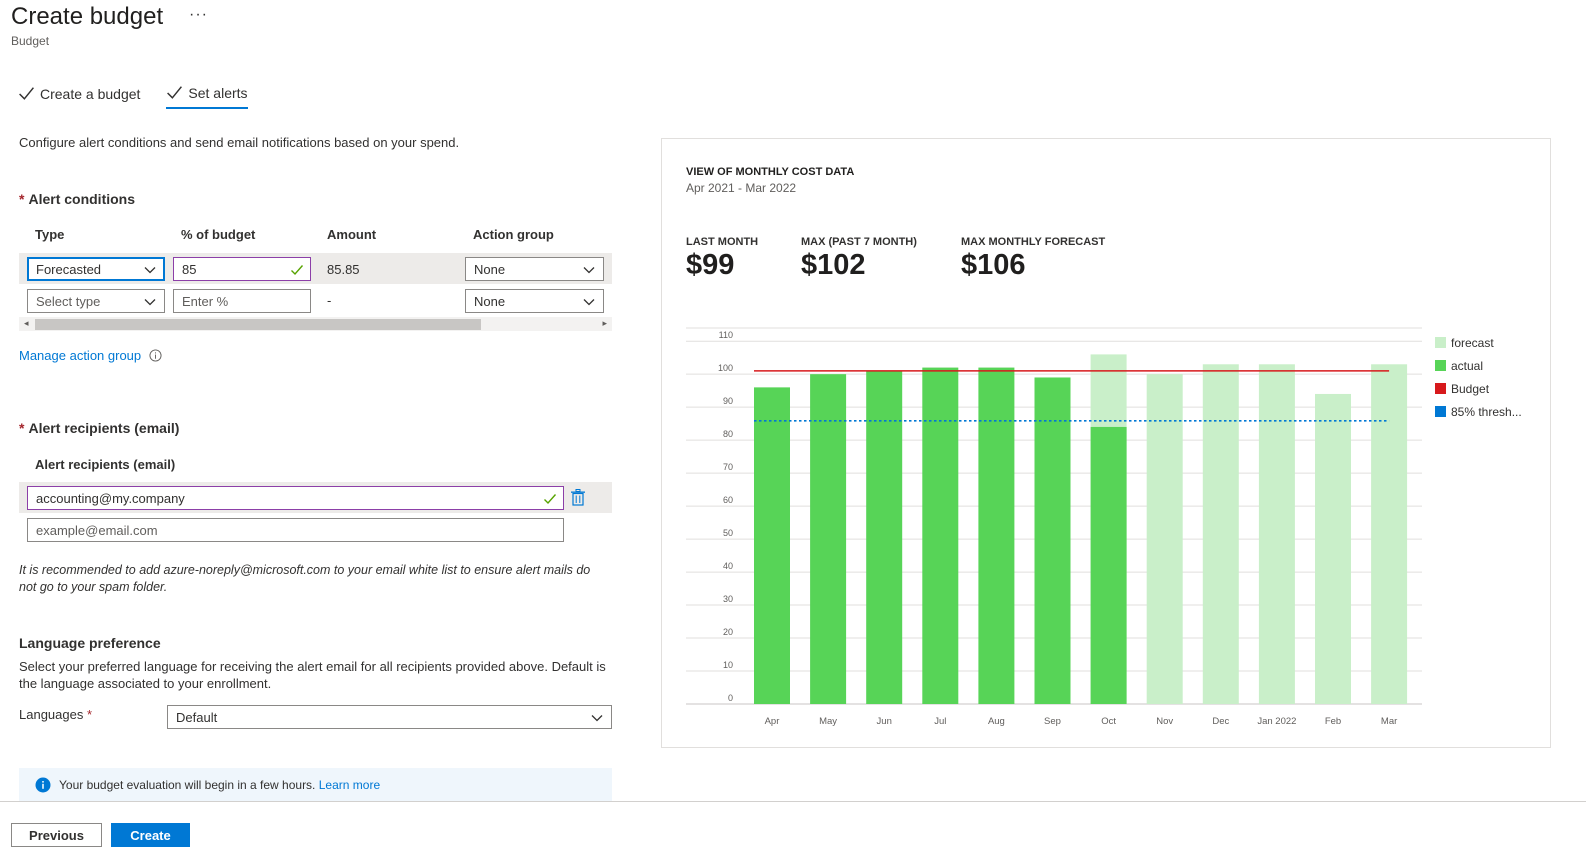 This screenshot has width=1586, height=866. What do you see at coordinates (490, 301) in the screenshot?
I see `action-group-value: None` at bounding box center [490, 301].